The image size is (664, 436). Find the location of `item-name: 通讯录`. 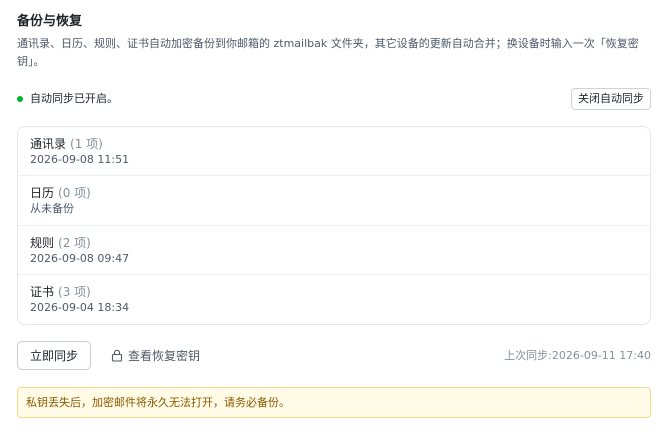

item-name: 通讯录 is located at coordinates (48, 144).